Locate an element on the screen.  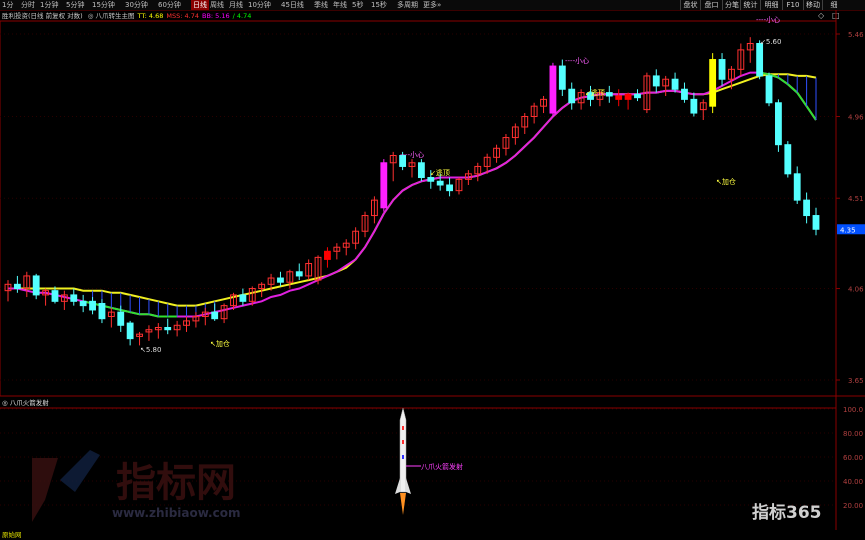
escape-signal-left: ↙逃顶 is located at coordinates (440, 172).